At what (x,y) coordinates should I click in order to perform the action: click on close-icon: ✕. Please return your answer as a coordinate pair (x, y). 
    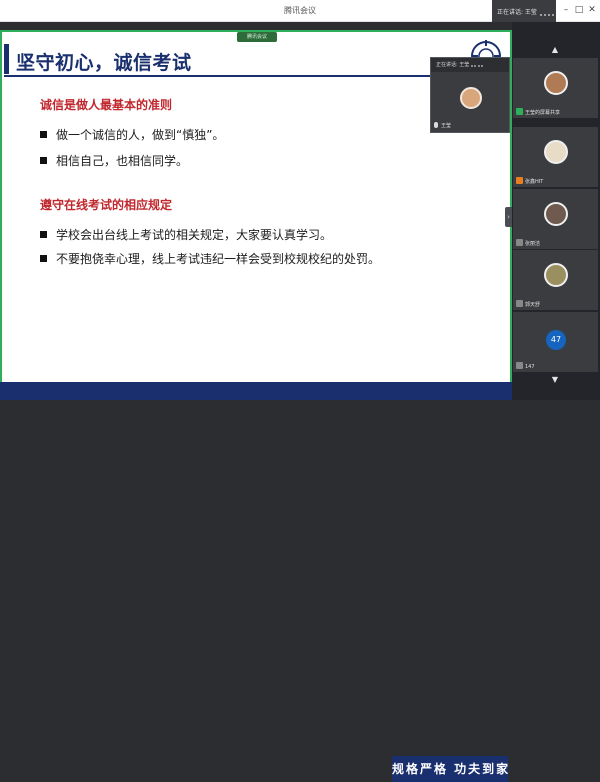
    Looking at the image, I should click on (592, 10).